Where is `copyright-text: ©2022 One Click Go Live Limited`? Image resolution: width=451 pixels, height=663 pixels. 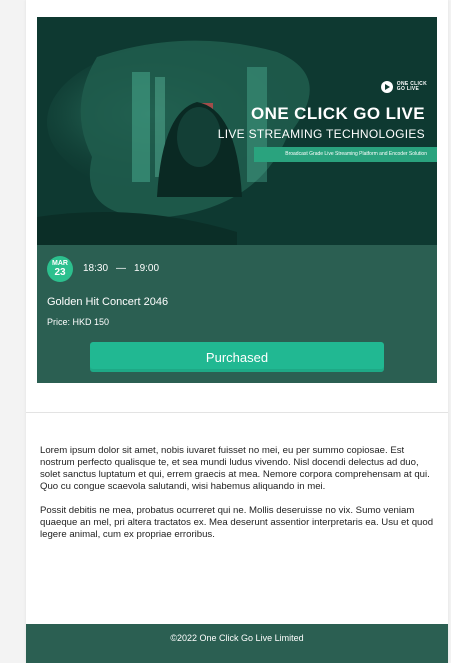 copyright-text: ©2022 One Click Go Live Limited is located at coordinates (237, 638).